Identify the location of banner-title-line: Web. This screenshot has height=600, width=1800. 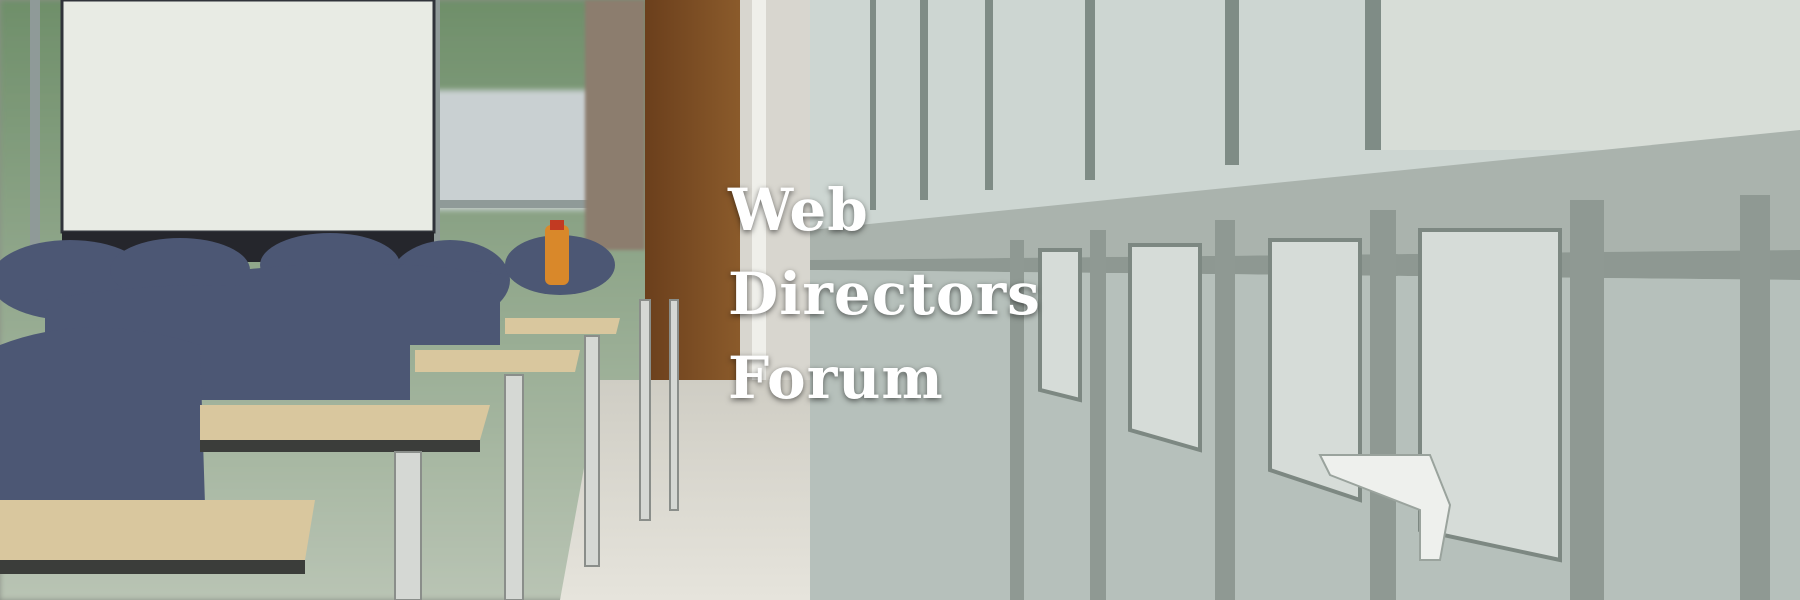
(798, 210).